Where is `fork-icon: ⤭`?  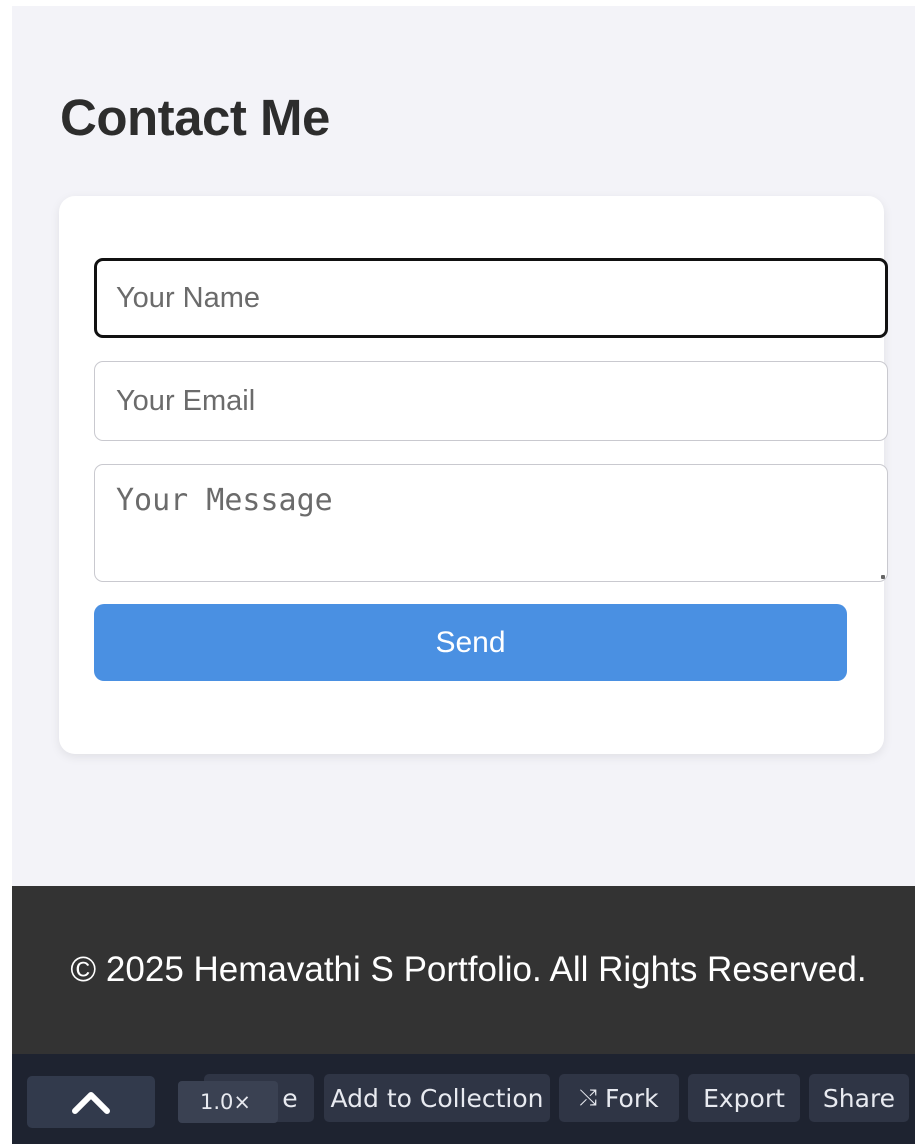
fork-icon: ⤭ is located at coordinates (588, 1098).